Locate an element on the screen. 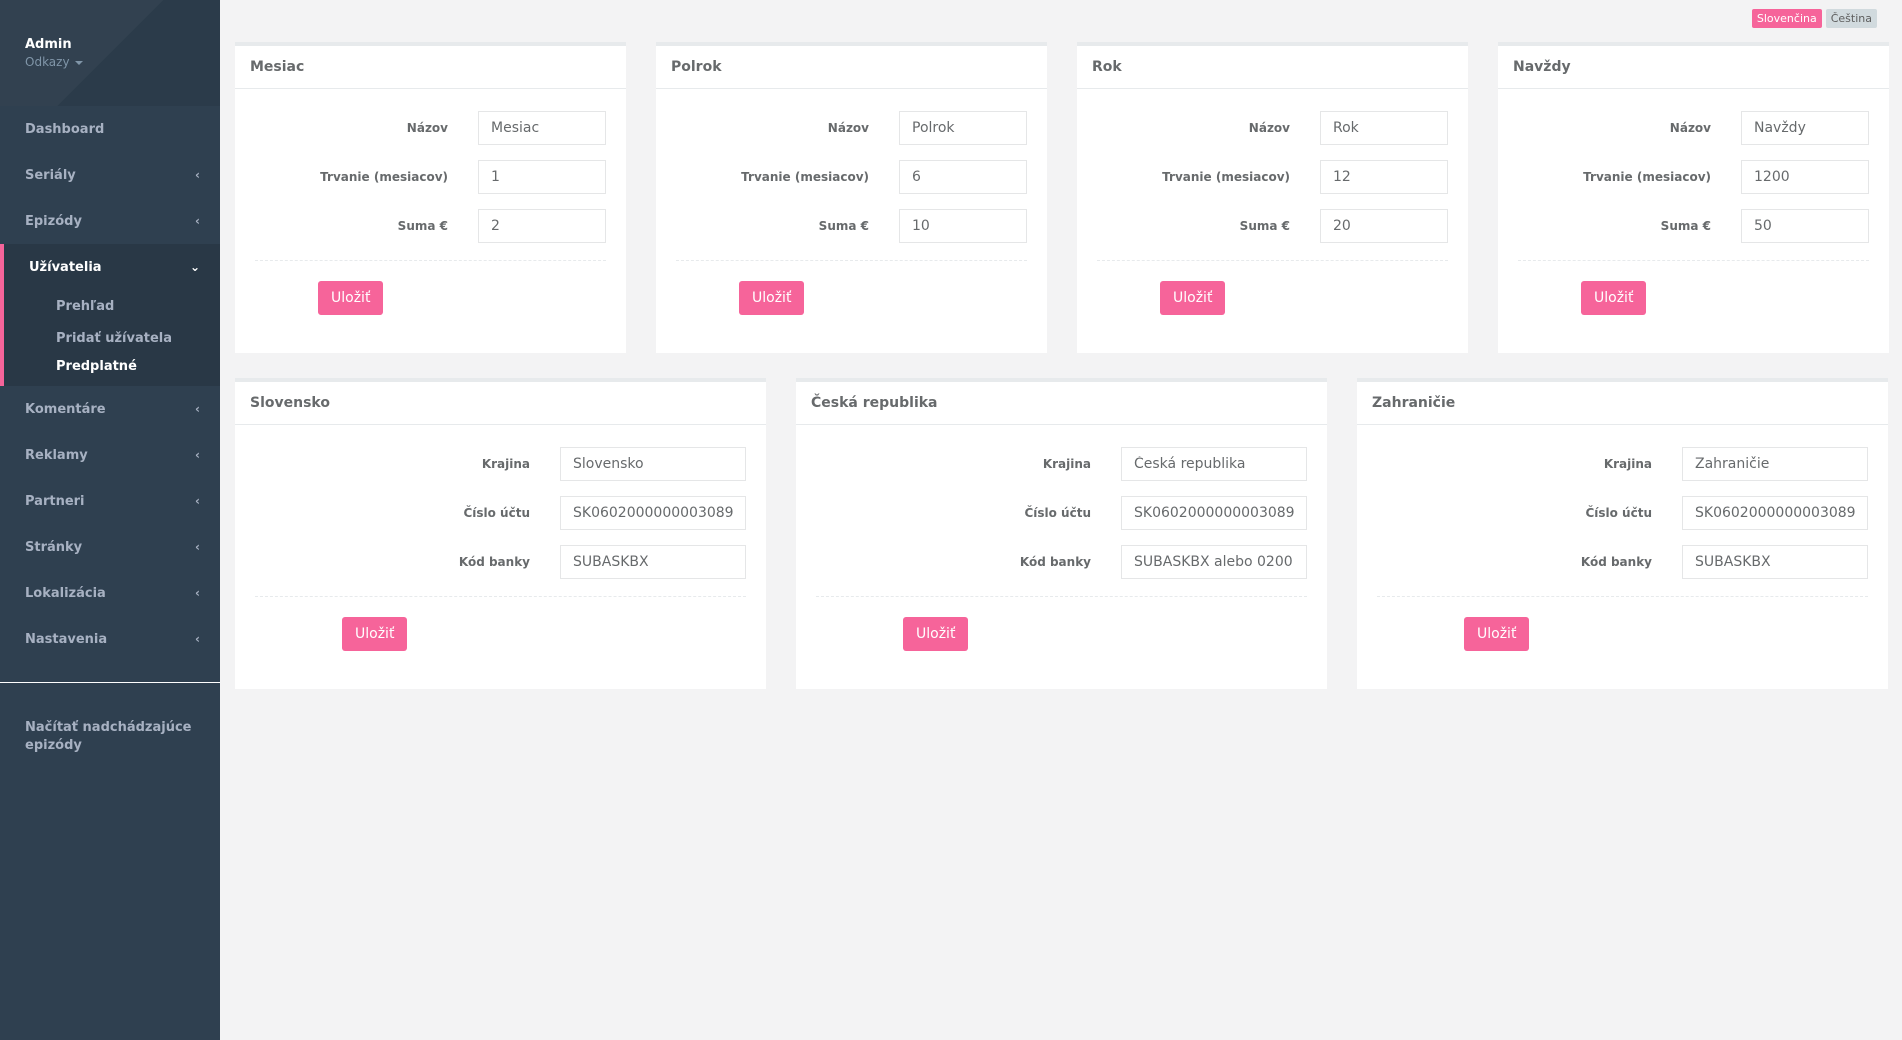 Image resolution: width=1902 pixels, height=1040 pixels. sidebar-item-label: Partneri is located at coordinates (55, 501).